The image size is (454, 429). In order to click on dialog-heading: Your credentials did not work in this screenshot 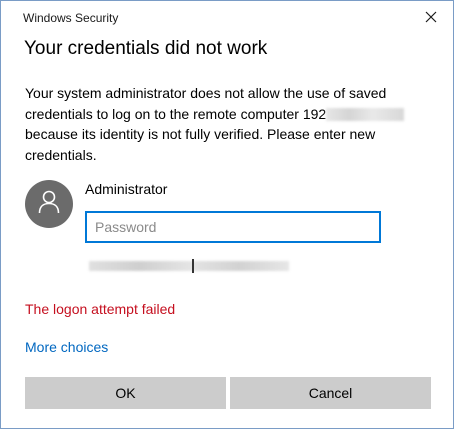, I will do `click(146, 48)`.